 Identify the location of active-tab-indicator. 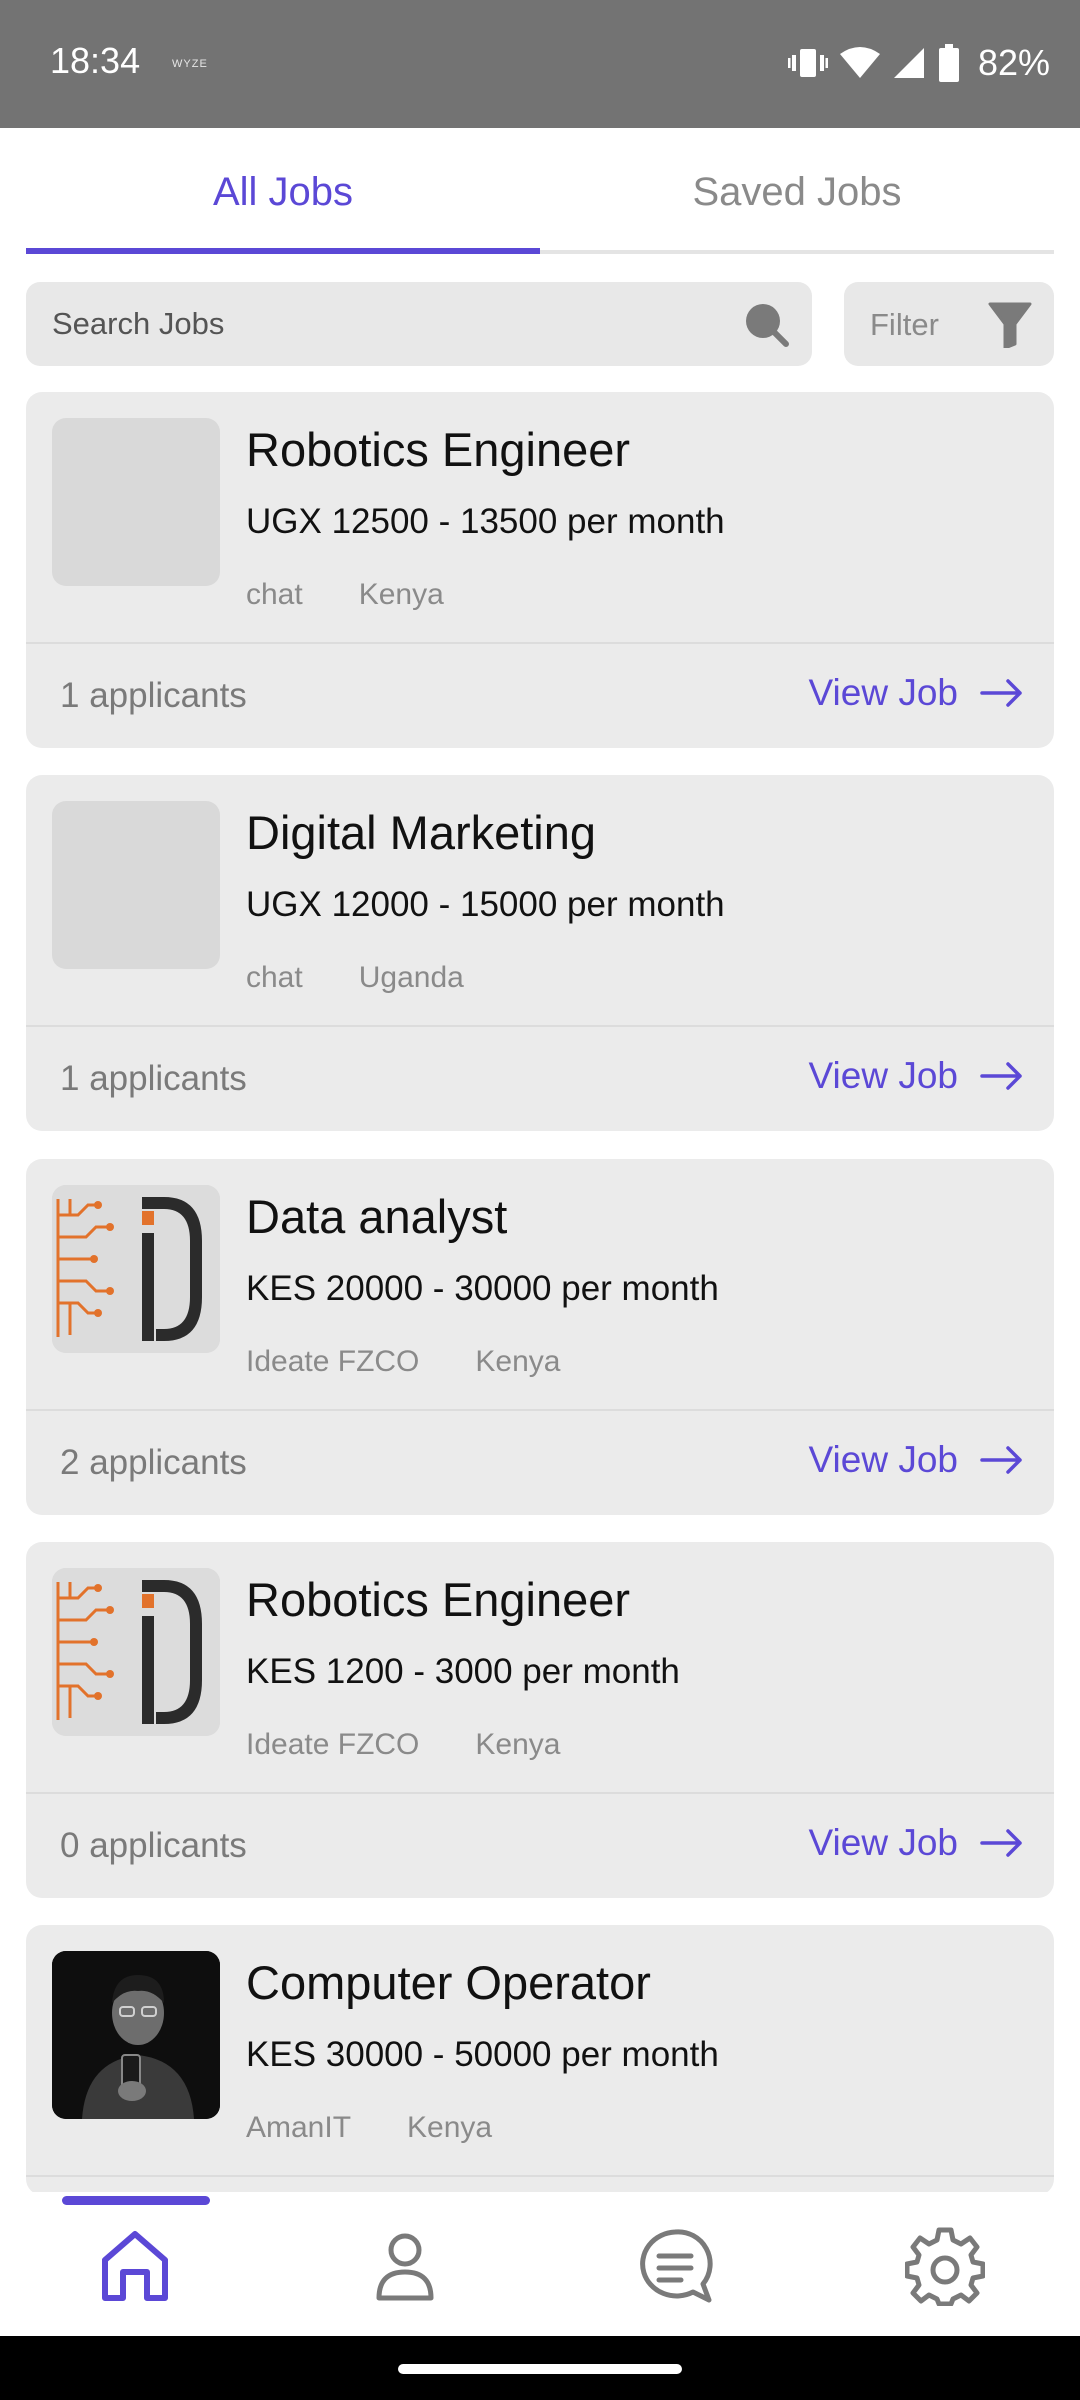
(283, 251).